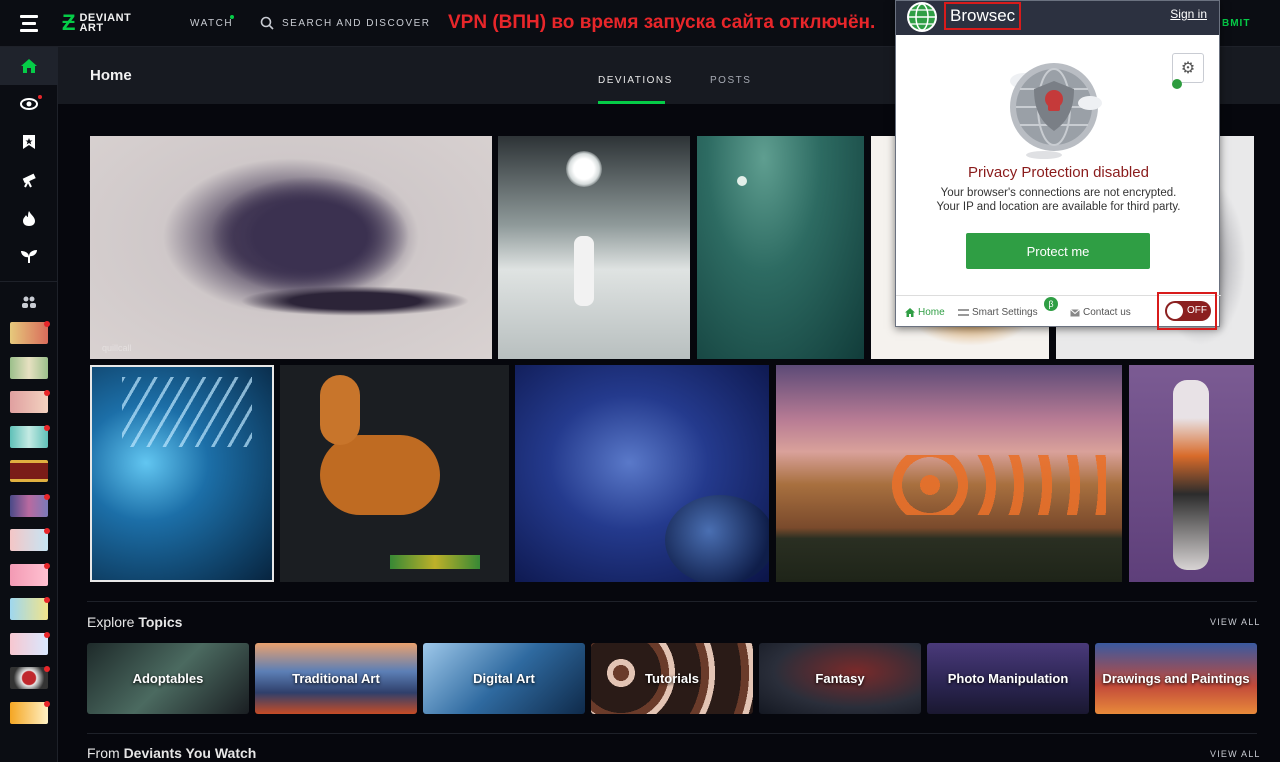  I want to click on artwork-watermark: quillcall, so click(117, 348).